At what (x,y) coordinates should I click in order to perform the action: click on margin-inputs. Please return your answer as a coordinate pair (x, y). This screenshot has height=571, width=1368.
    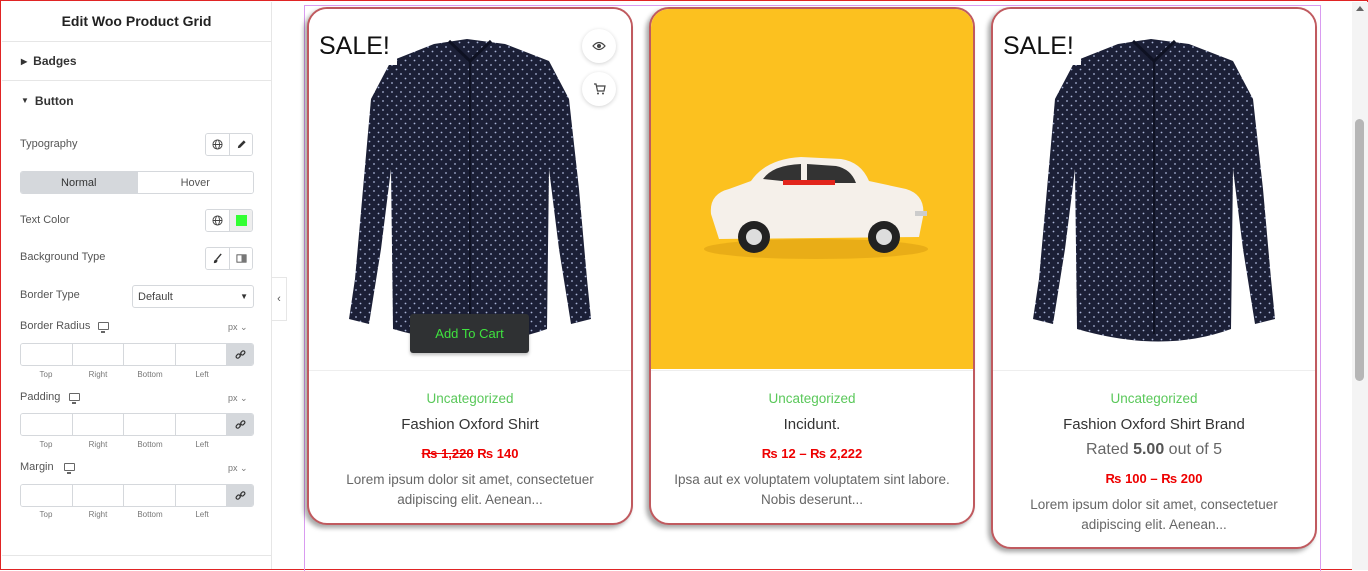
    Looking at the image, I should click on (137, 495).